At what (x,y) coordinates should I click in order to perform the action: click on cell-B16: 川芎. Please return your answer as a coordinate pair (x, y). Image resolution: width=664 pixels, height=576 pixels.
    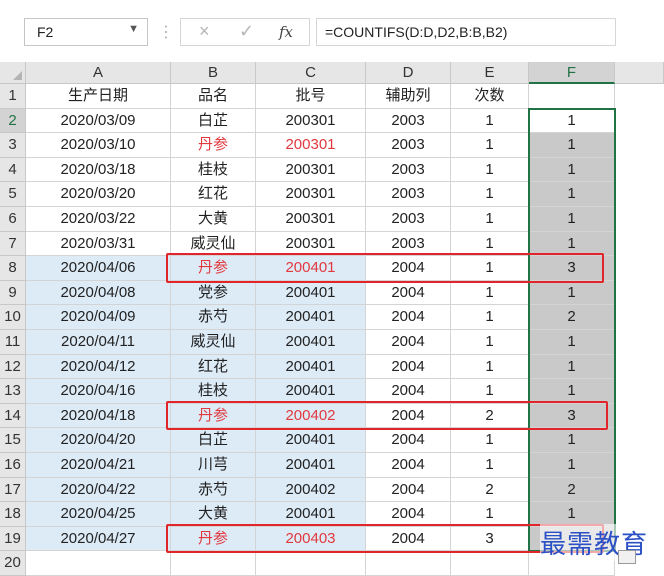
    Looking at the image, I should click on (213, 465).